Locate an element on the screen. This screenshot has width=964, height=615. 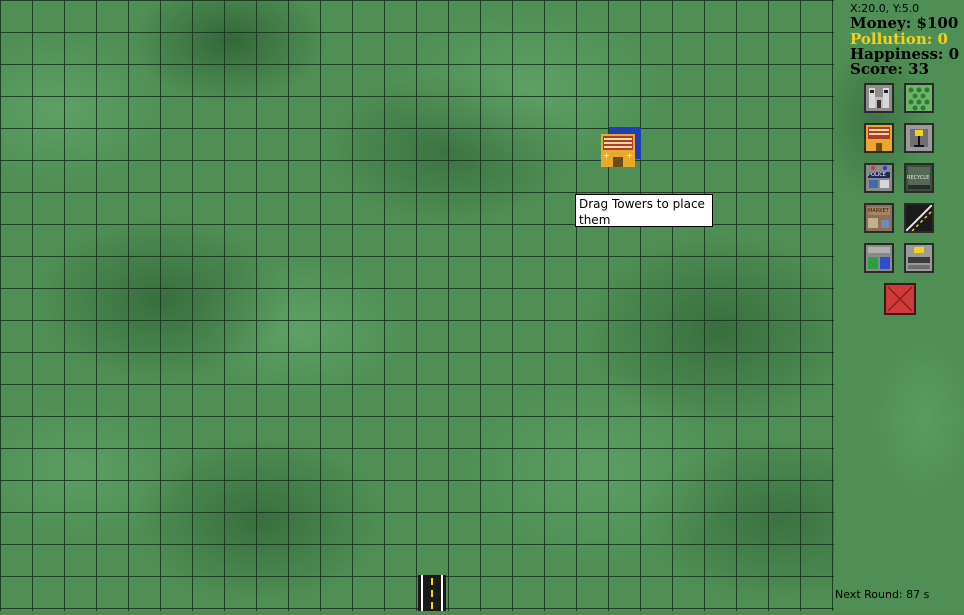
delete-button is located at coordinates (900, 299).